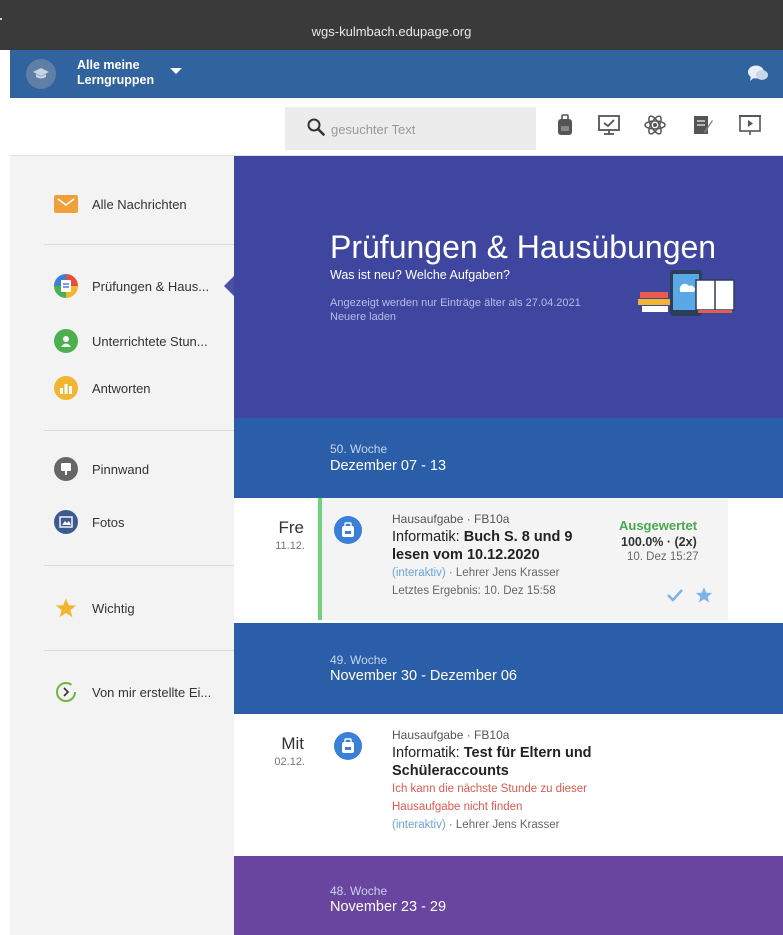 This screenshot has width=783, height=935. I want to click on presentation-icon, so click(750, 125).